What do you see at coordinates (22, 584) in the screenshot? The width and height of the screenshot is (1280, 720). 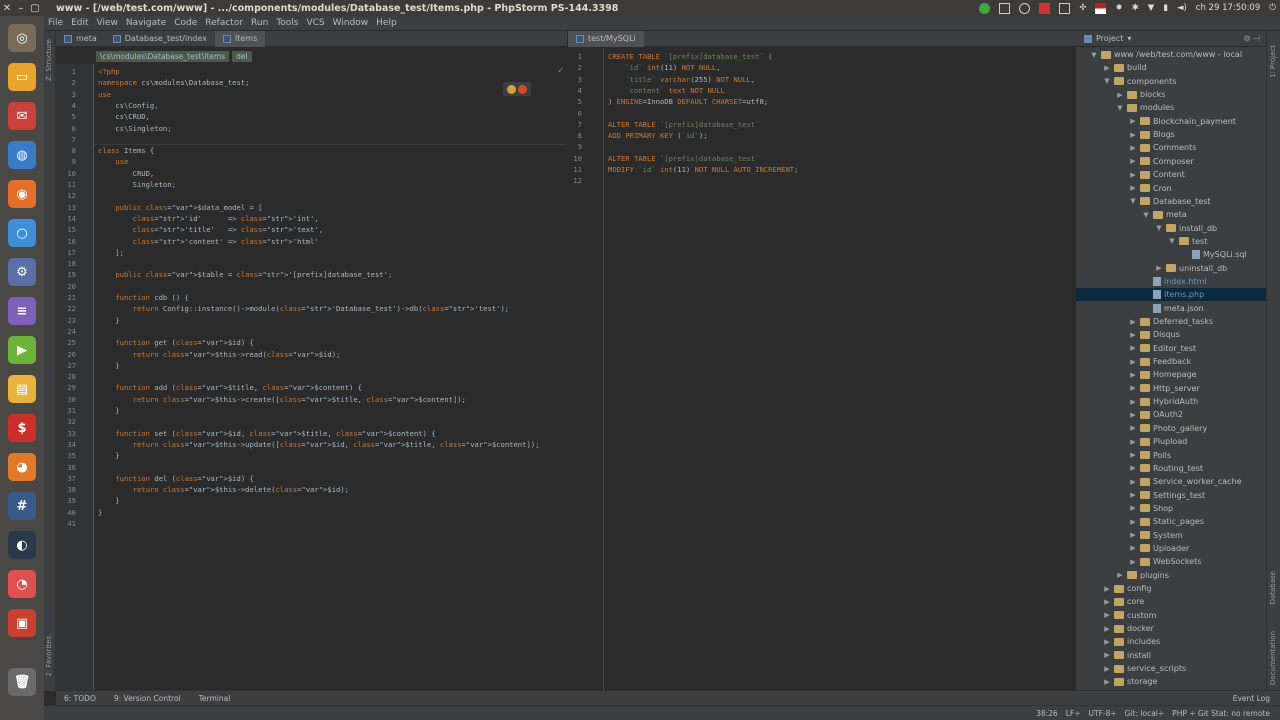 I see `launcher-item: ◔` at bounding box center [22, 584].